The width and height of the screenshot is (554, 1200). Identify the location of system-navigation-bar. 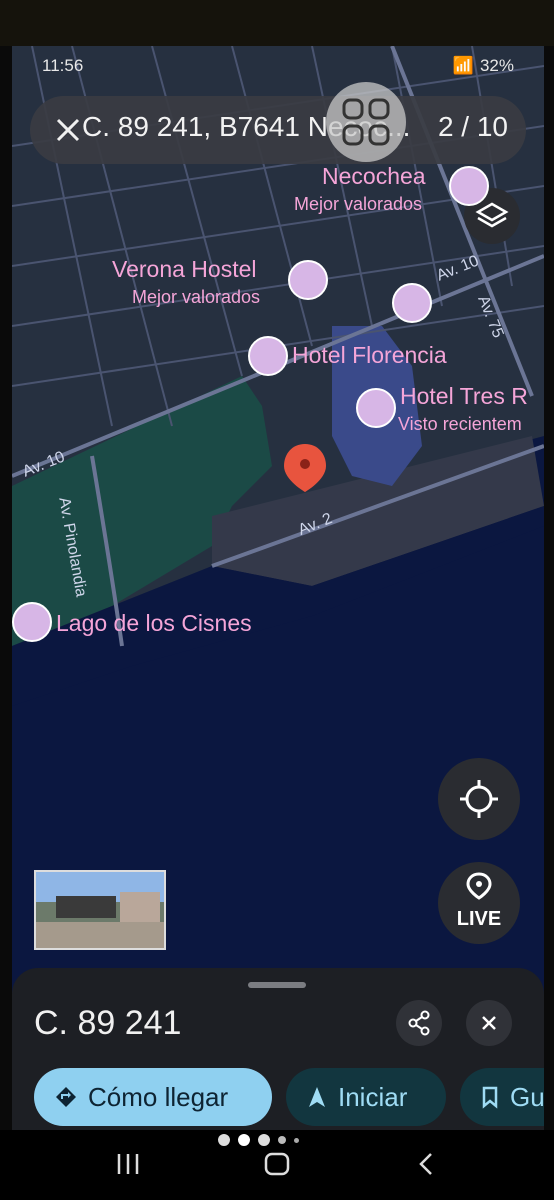
(277, 1165).